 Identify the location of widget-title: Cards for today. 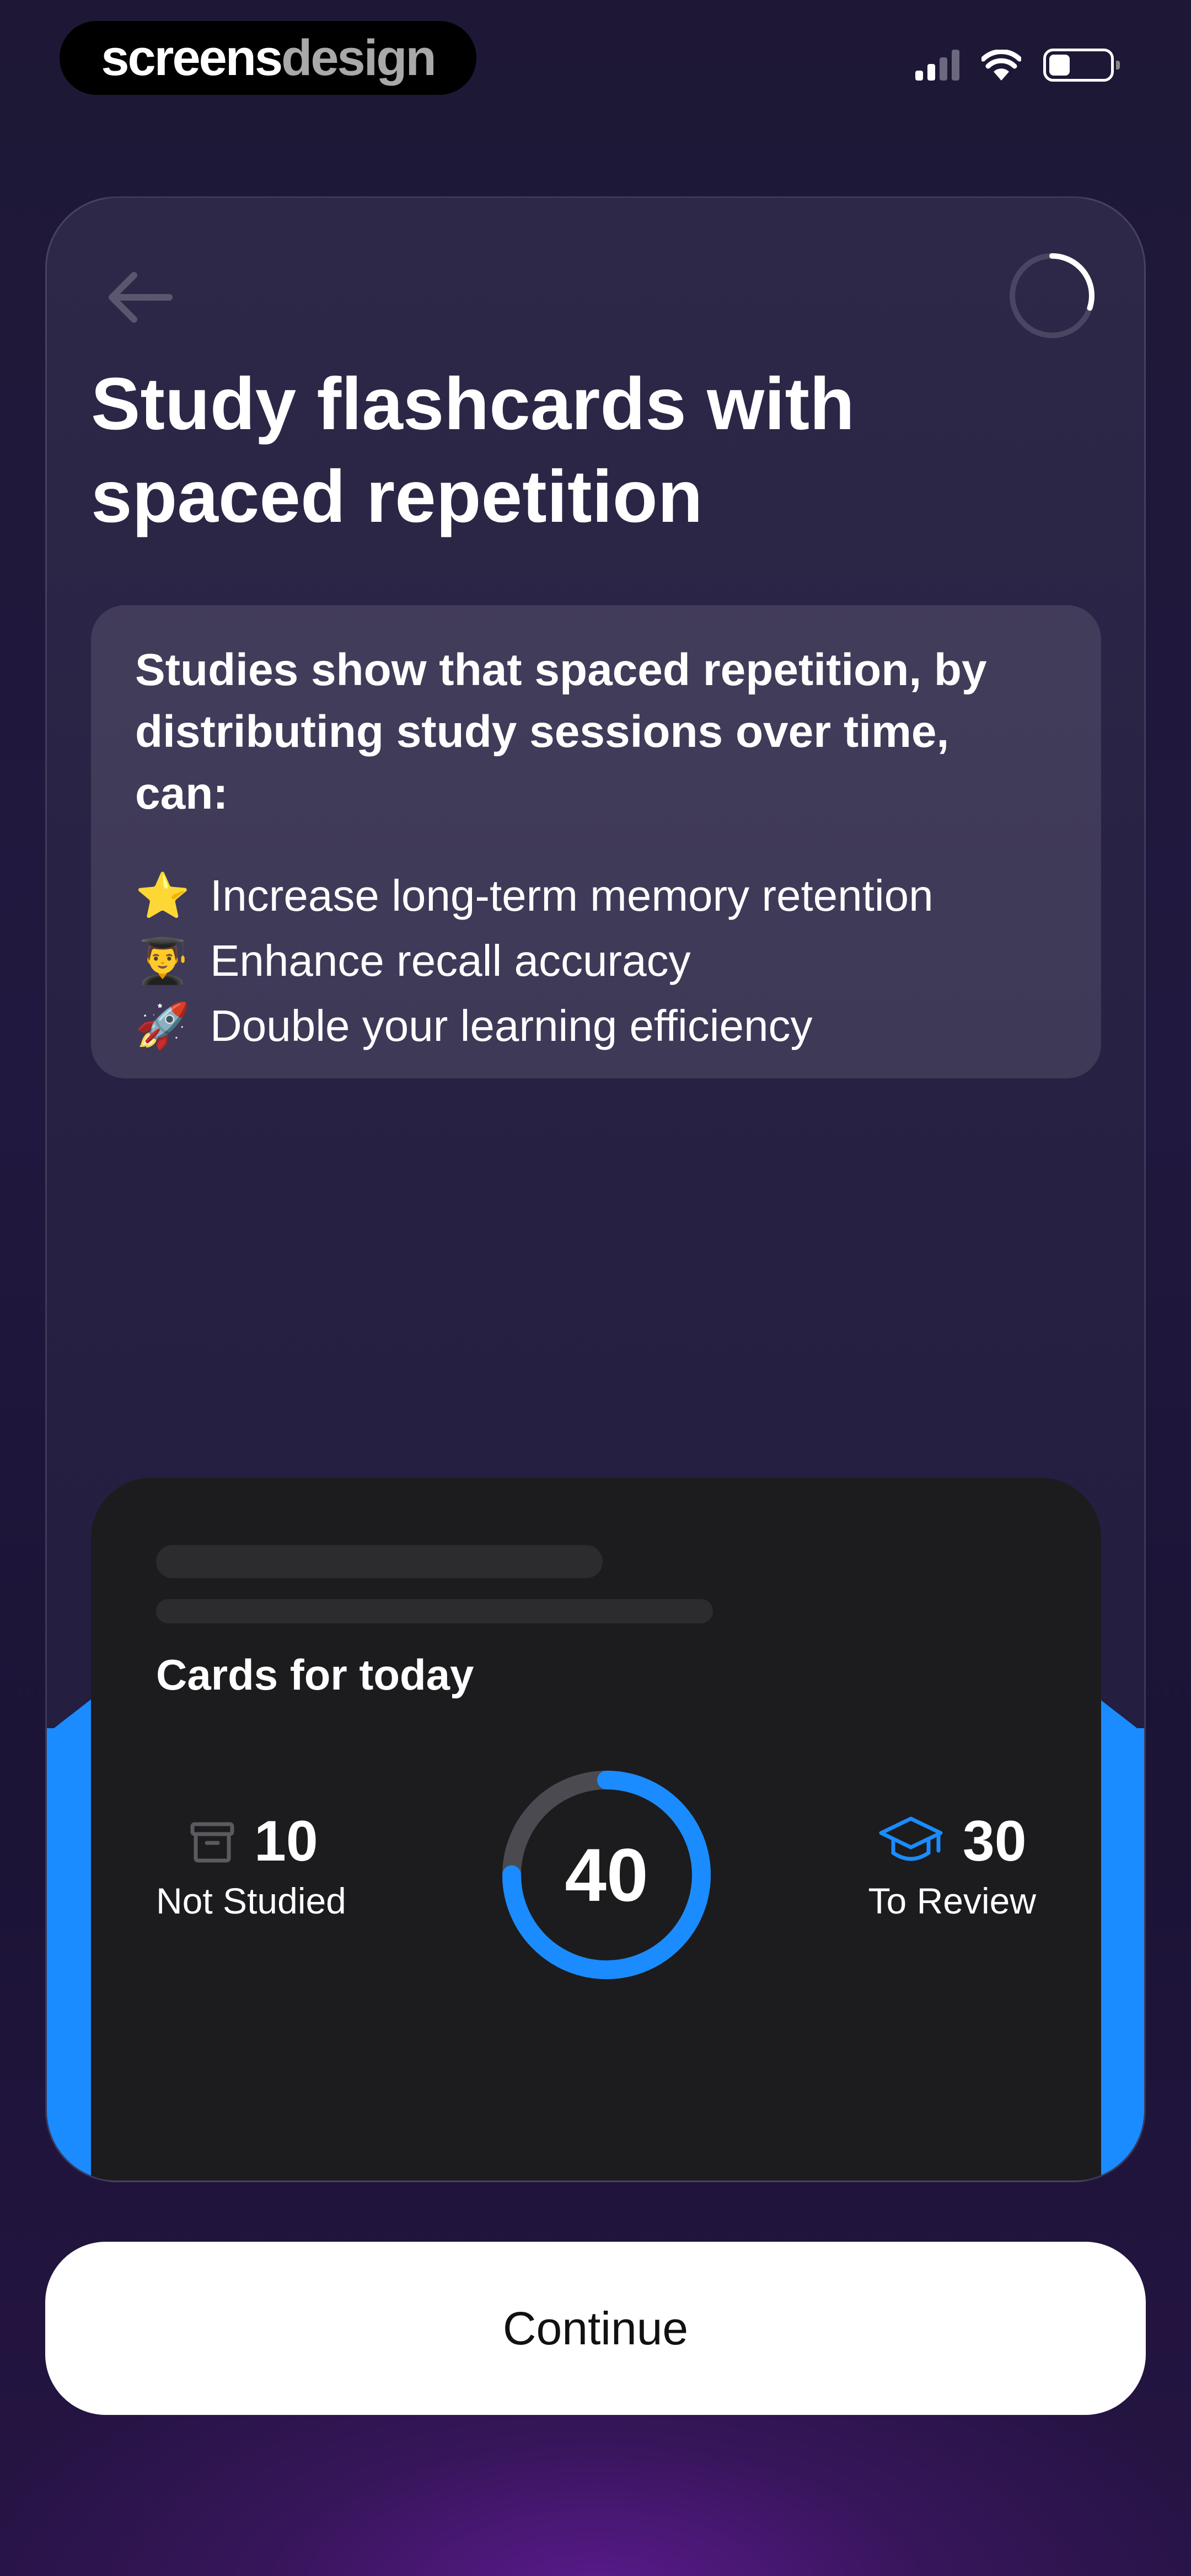
(315, 1674).